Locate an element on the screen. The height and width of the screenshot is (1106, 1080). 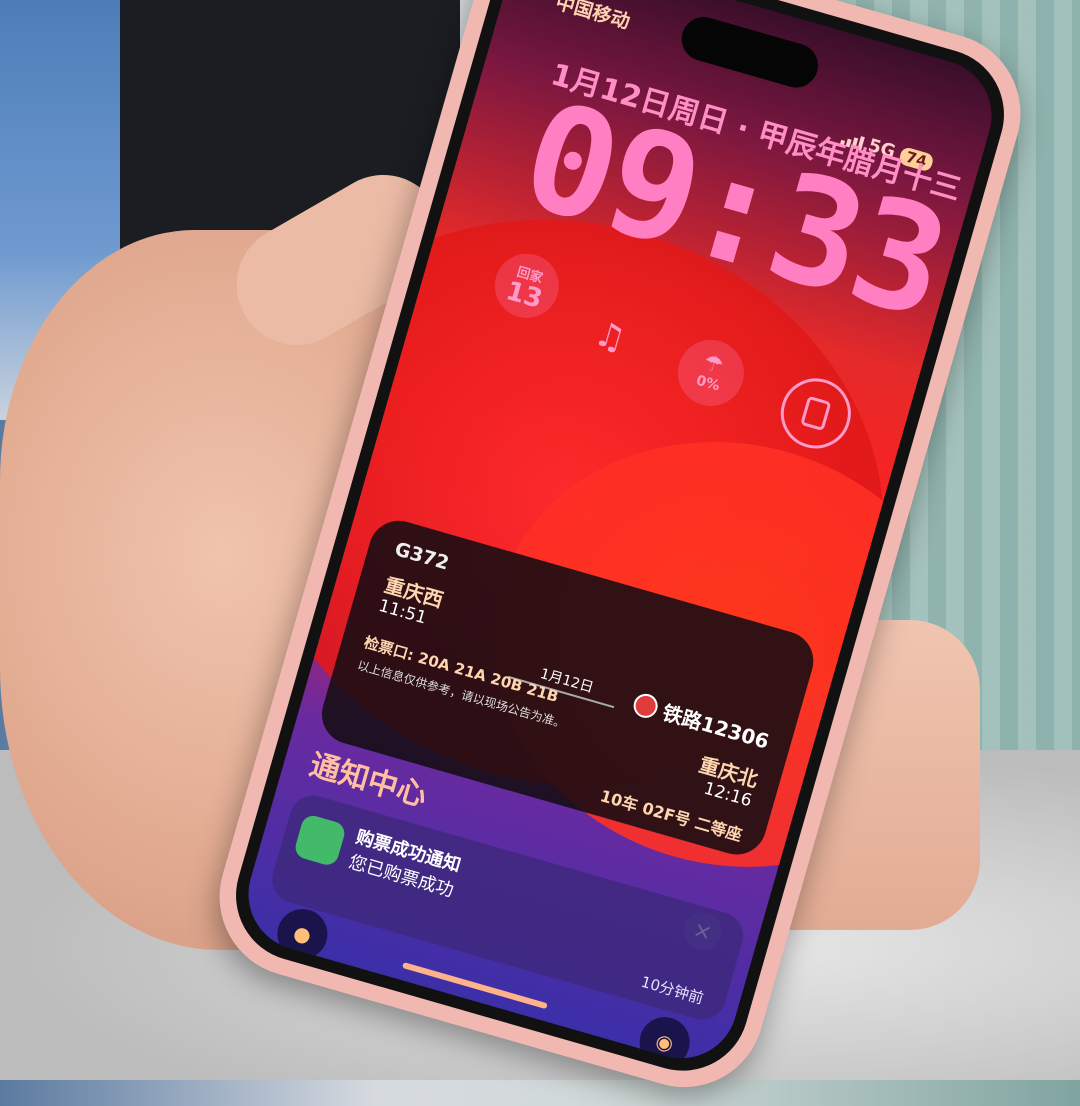
railway-logo-icon is located at coordinates (646, 705).